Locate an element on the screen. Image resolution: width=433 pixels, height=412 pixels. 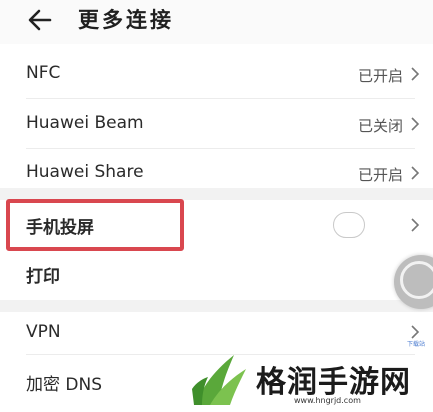
watermark-name: 格润手游网 is located at coordinates (333, 382).